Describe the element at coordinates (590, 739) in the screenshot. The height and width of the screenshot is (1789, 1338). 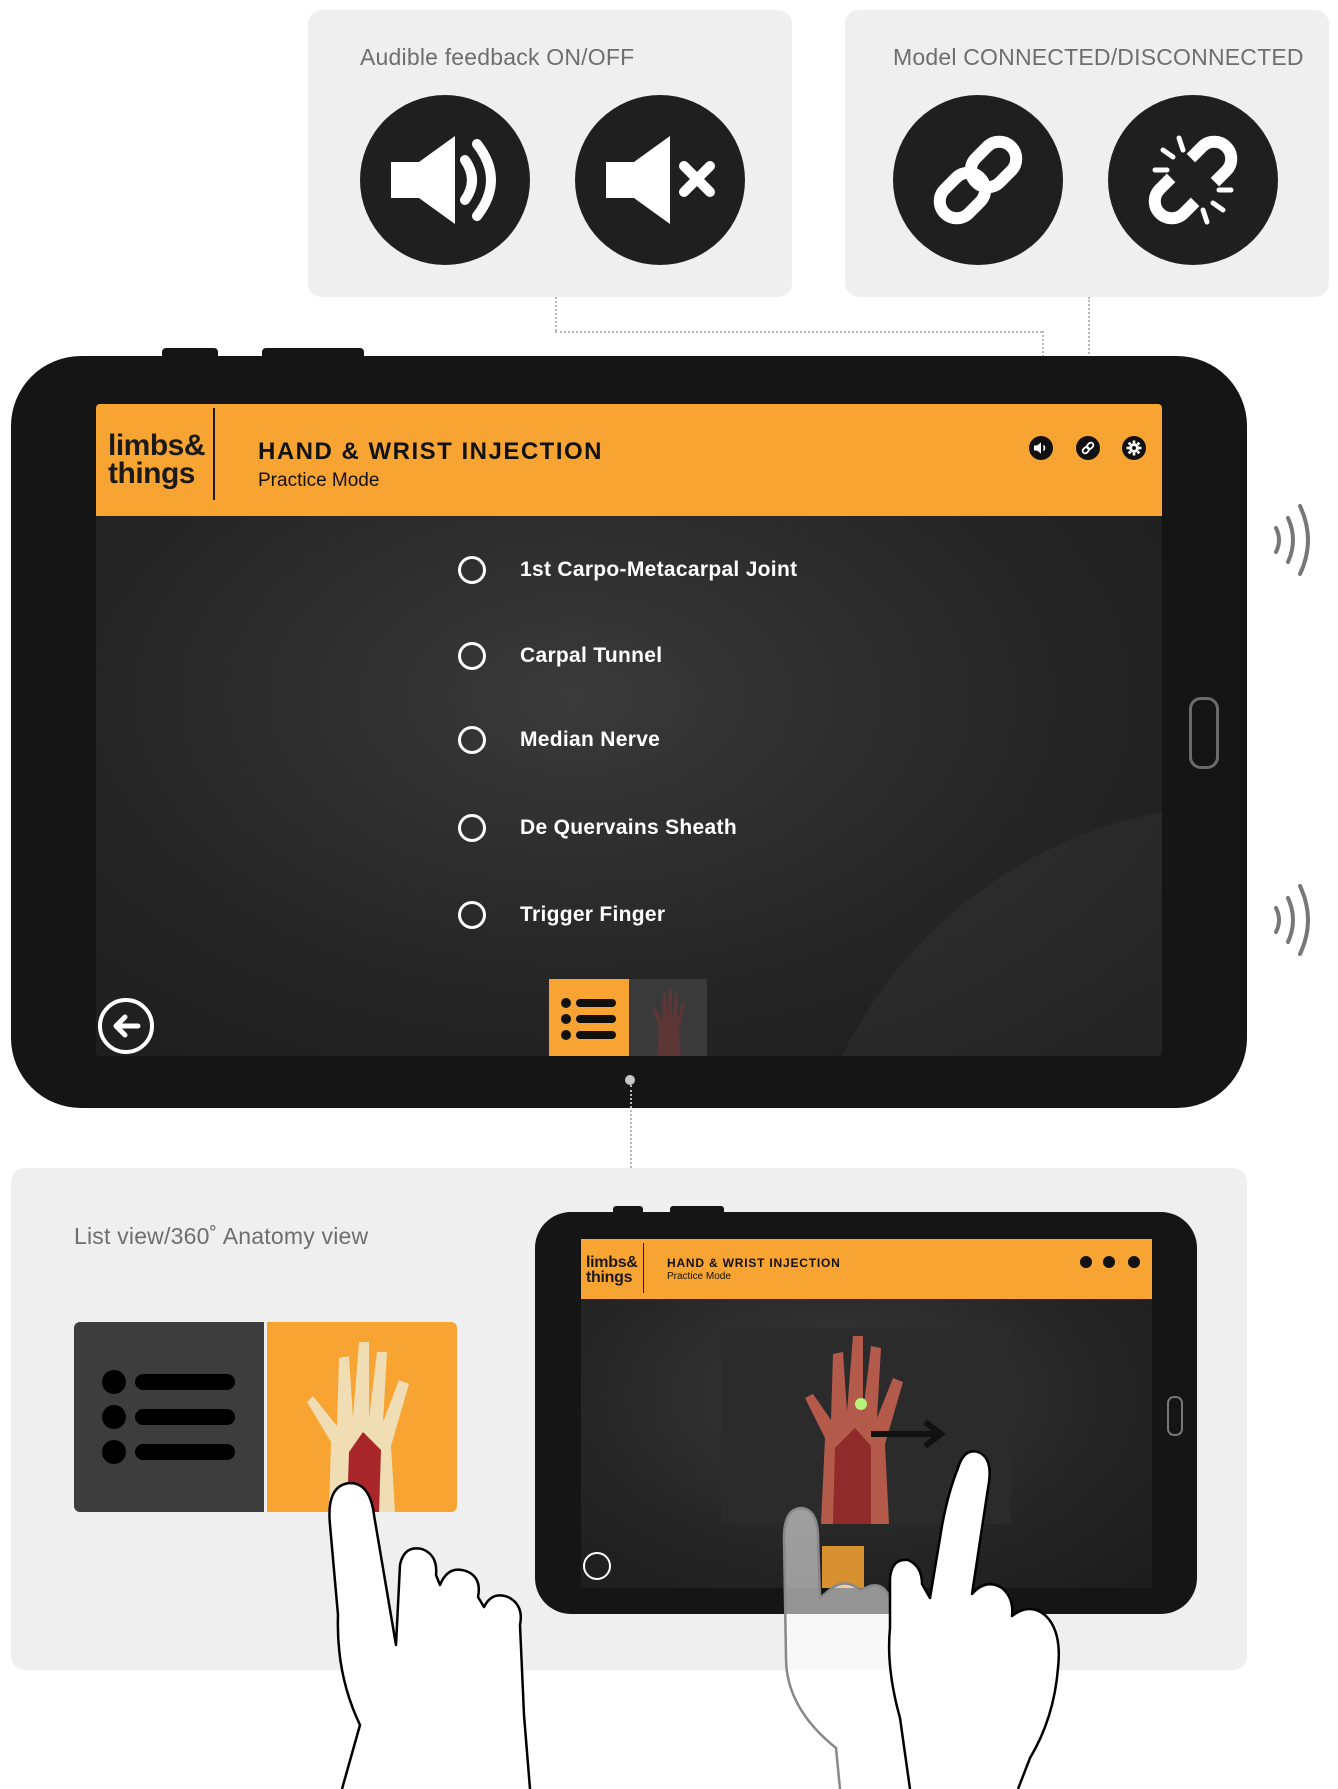
I see `list-item-label: Median Nerve` at that location.